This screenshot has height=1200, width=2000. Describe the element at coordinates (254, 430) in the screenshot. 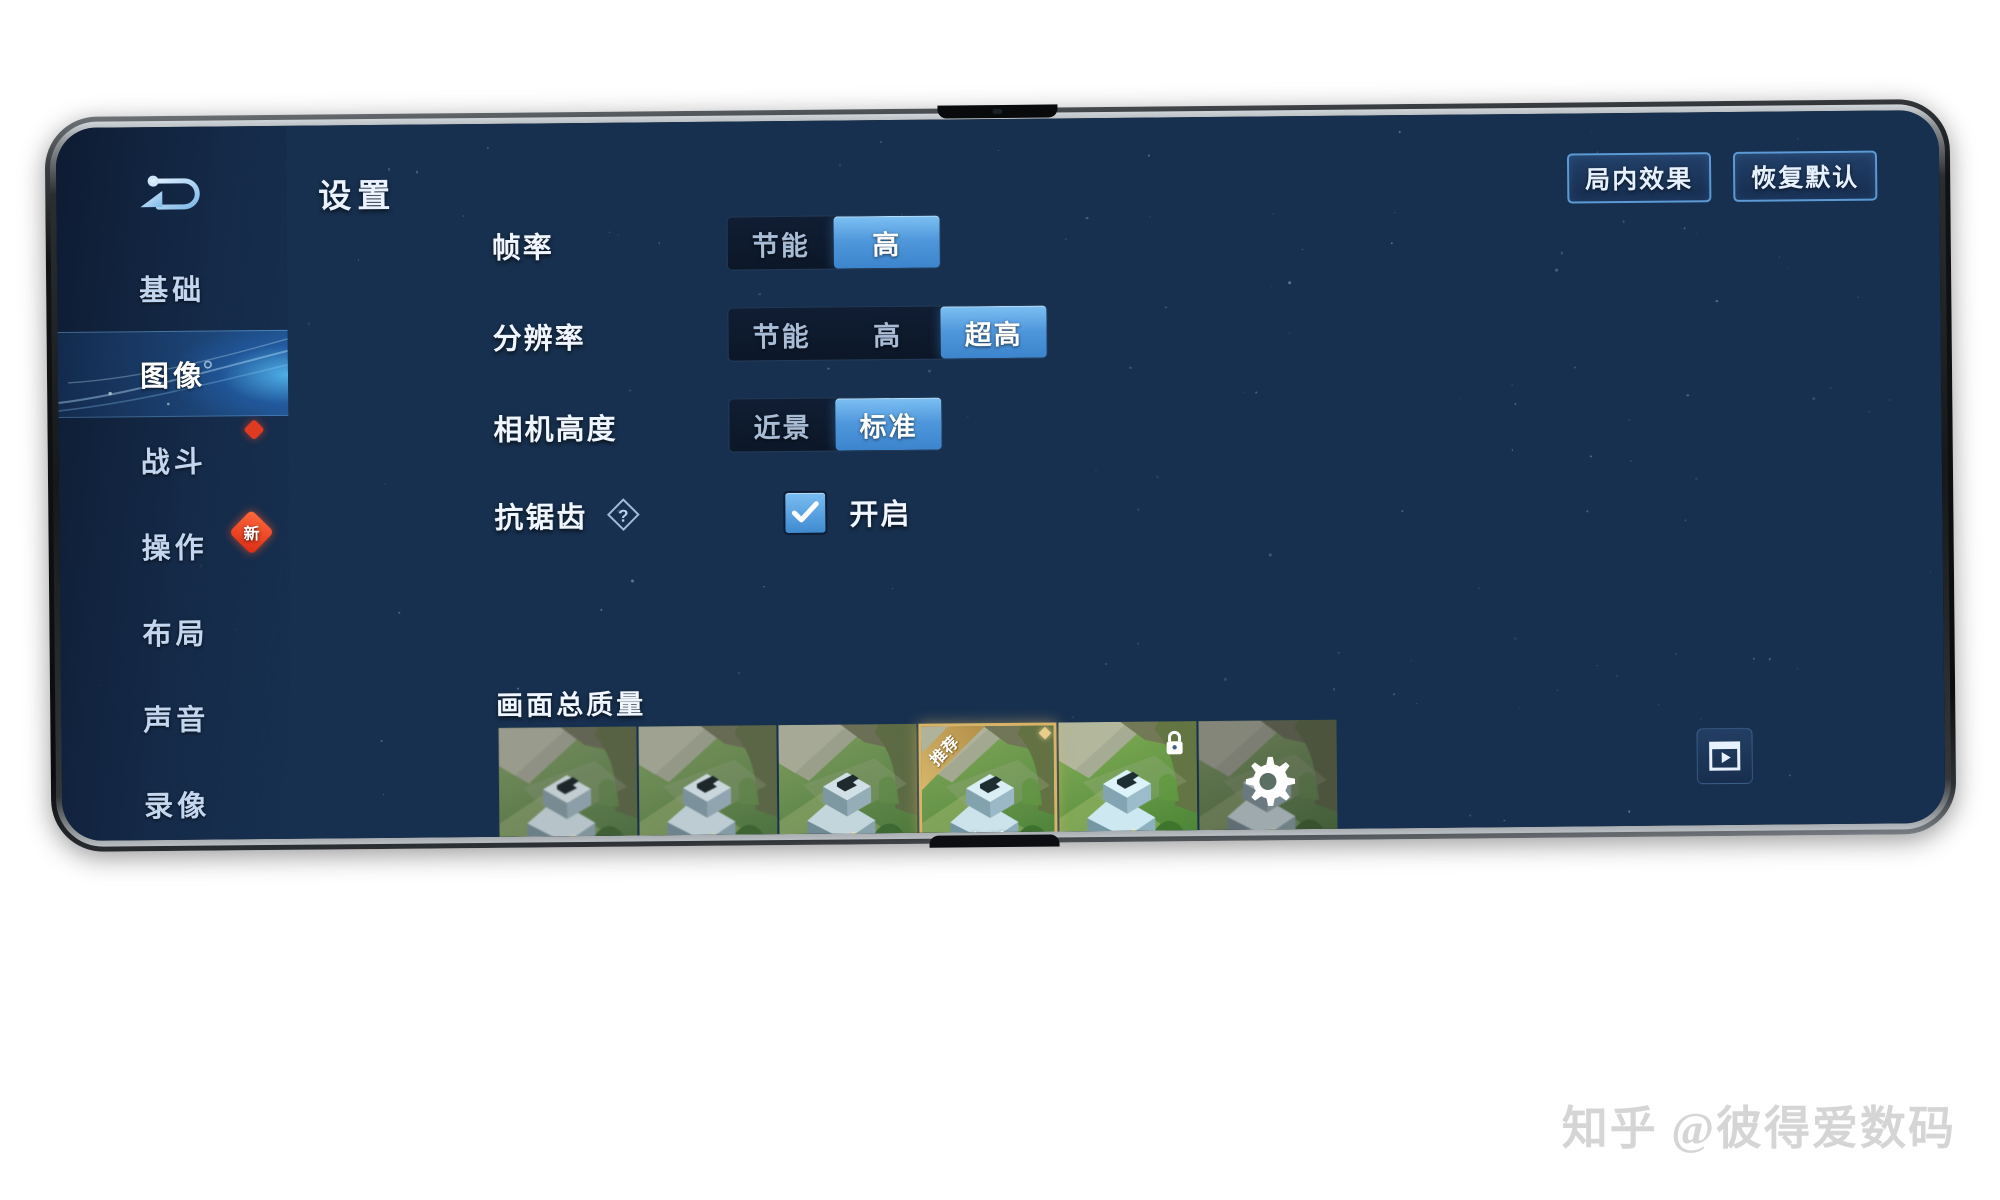

I see `notification-dot-icon` at that location.